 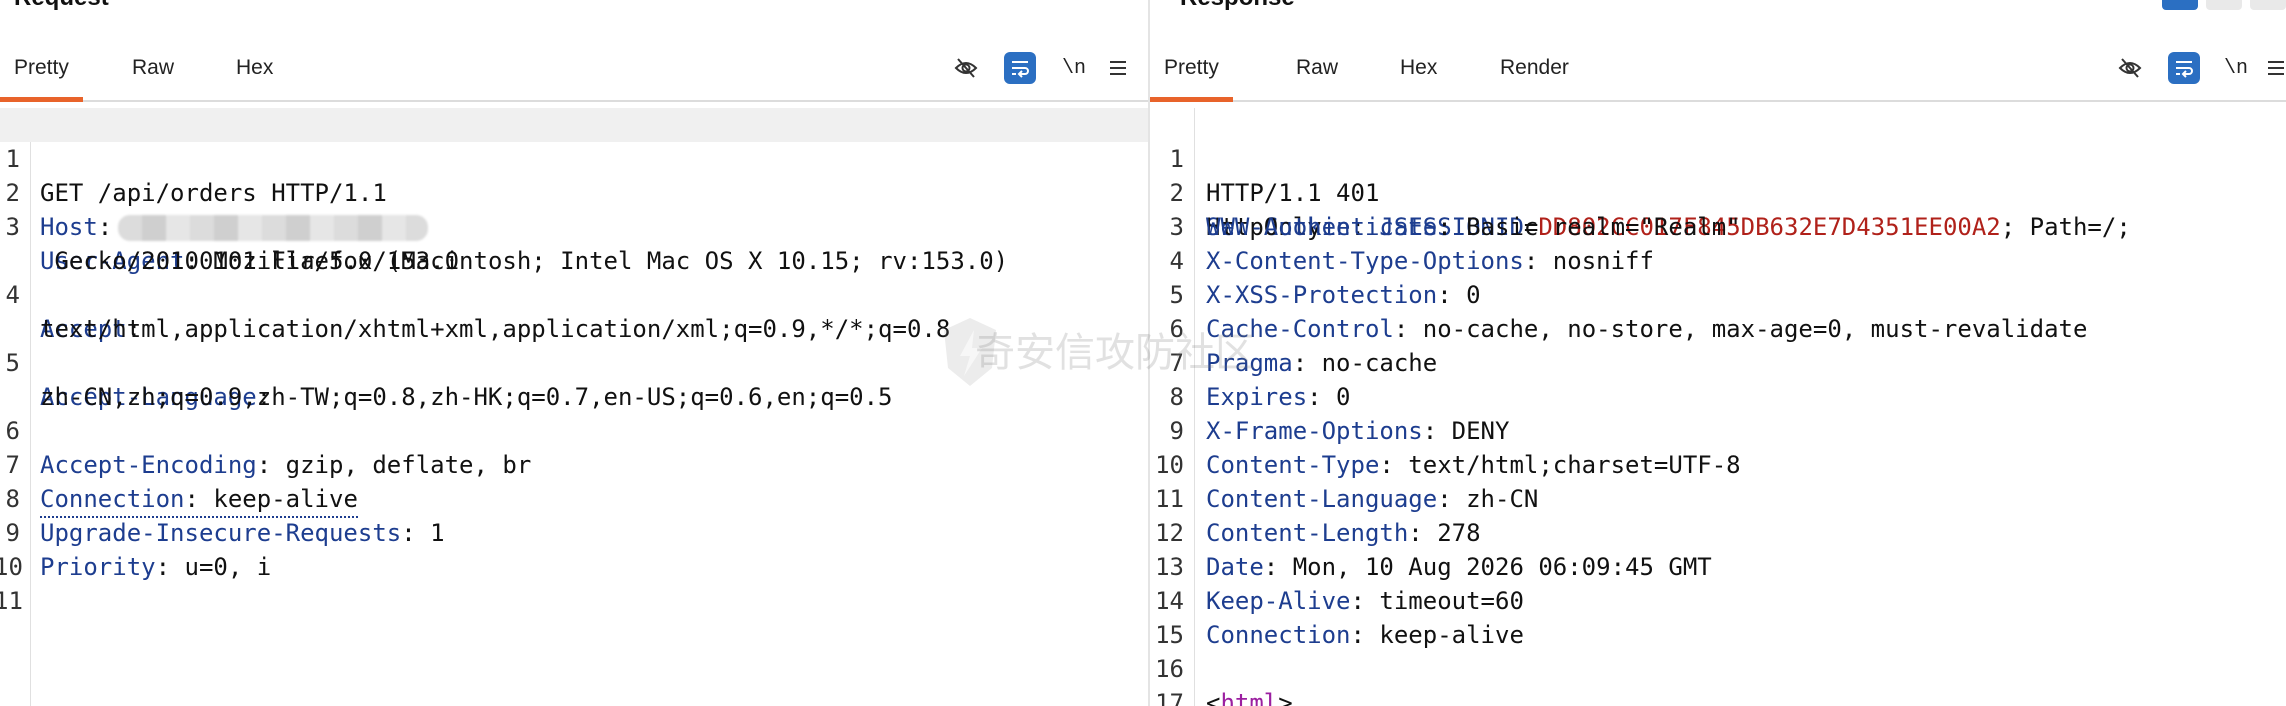 I want to click on header-key: Content-Length, so click(x=1307, y=533).